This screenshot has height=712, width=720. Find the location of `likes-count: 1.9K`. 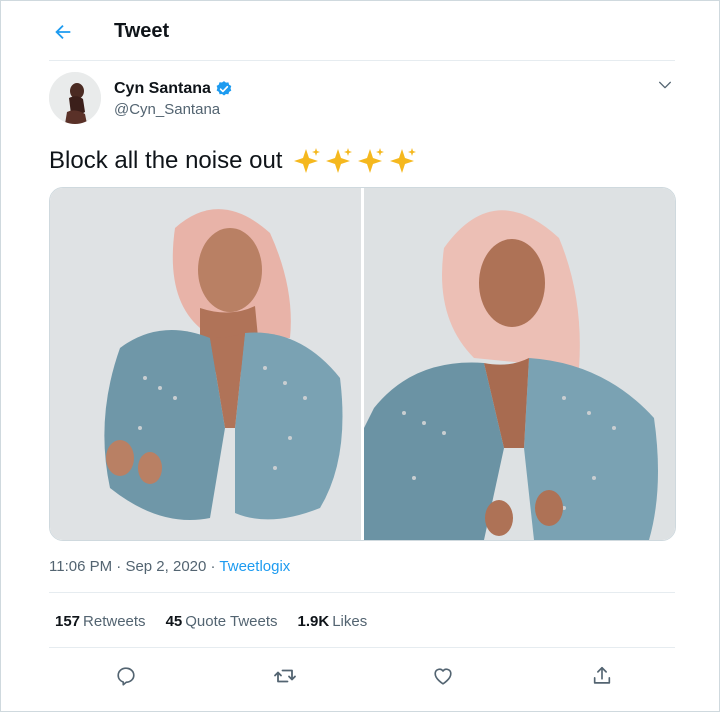

likes-count: 1.9K is located at coordinates (313, 621).